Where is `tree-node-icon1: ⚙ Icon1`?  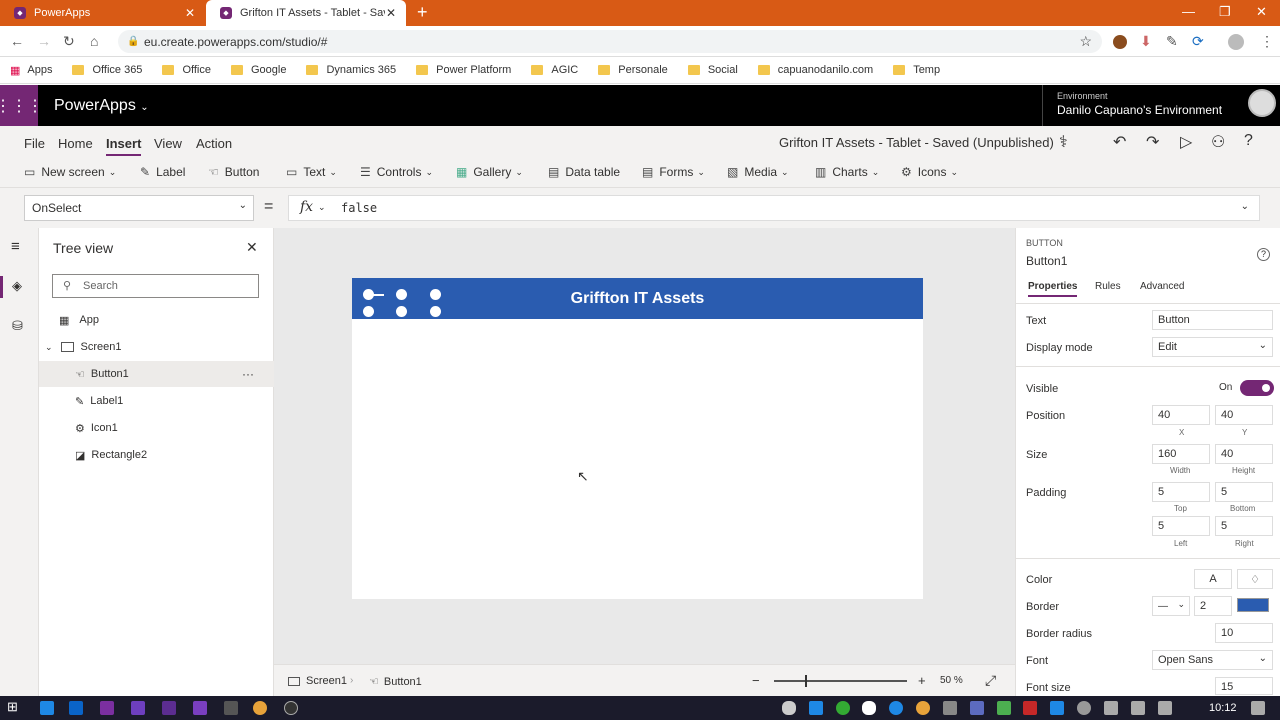
tree-node-icon1: ⚙ Icon1 is located at coordinates (156, 428).